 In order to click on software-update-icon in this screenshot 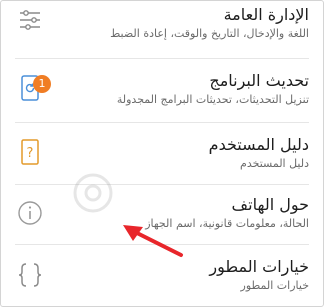, I will do `click(30, 88)`.